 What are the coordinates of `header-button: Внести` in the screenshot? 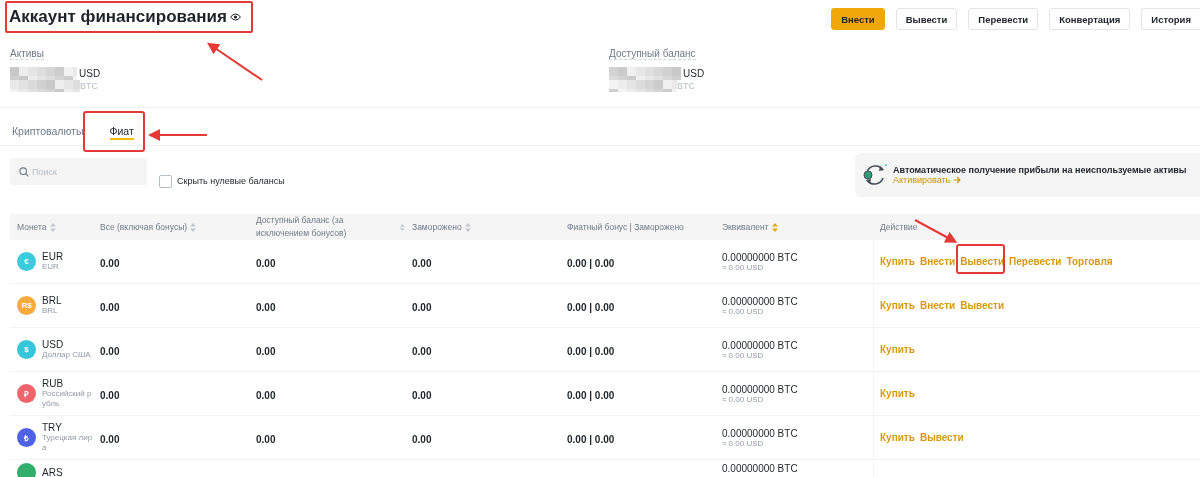 It's located at (858, 19).